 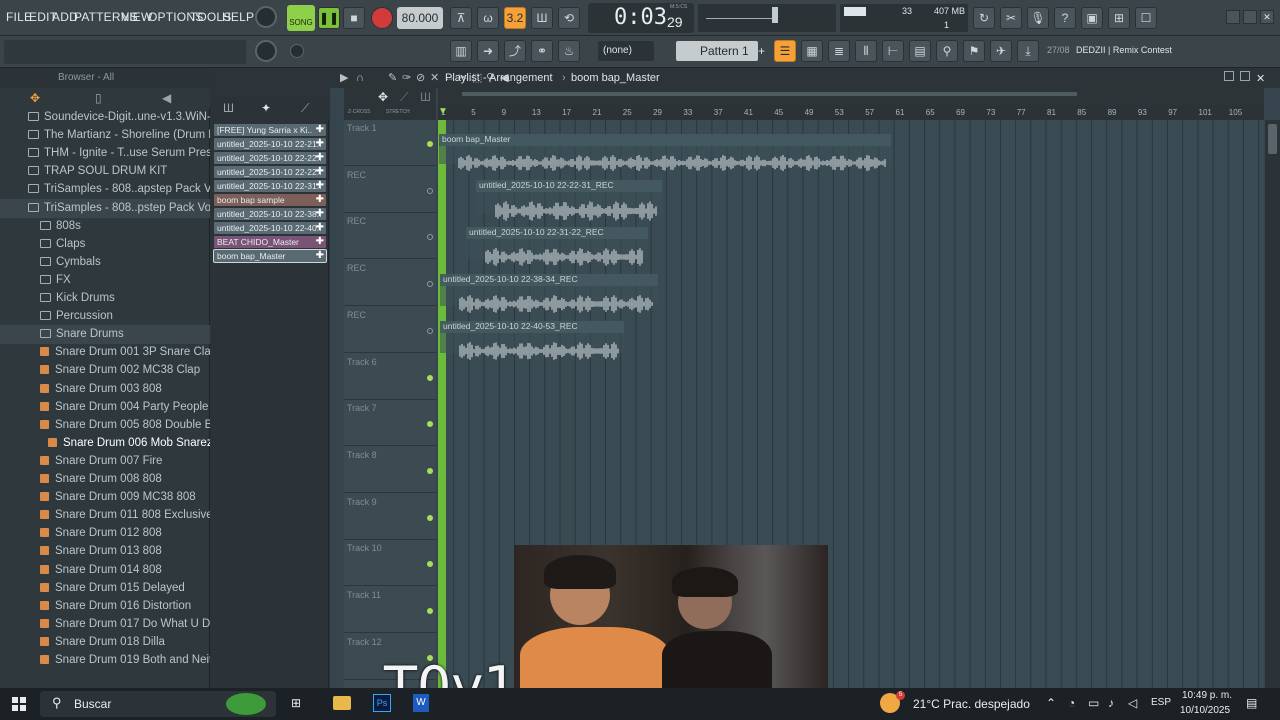 I want to click on stop-button: ■, so click(x=354, y=18).